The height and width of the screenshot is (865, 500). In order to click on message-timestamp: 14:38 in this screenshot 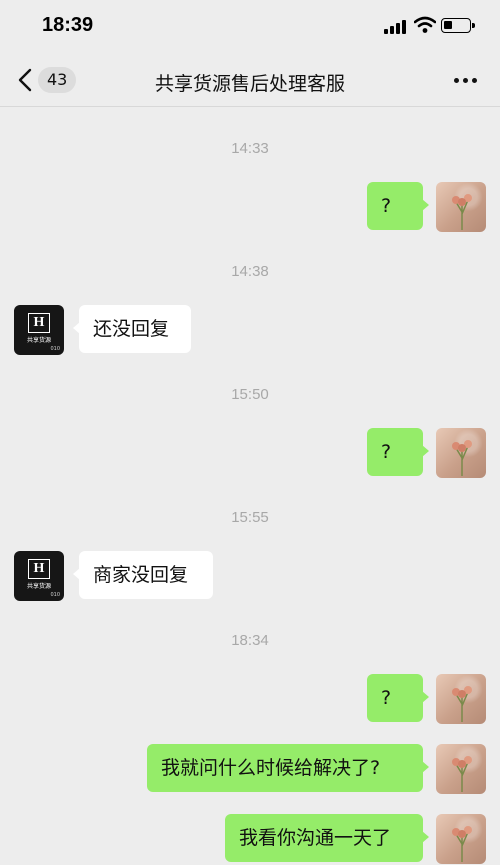, I will do `click(250, 271)`.